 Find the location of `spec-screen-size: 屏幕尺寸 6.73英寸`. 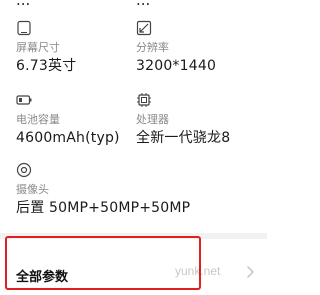

spec-screen-size: 屏幕尺寸 6.73英寸 is located at coordinates (46, 47).